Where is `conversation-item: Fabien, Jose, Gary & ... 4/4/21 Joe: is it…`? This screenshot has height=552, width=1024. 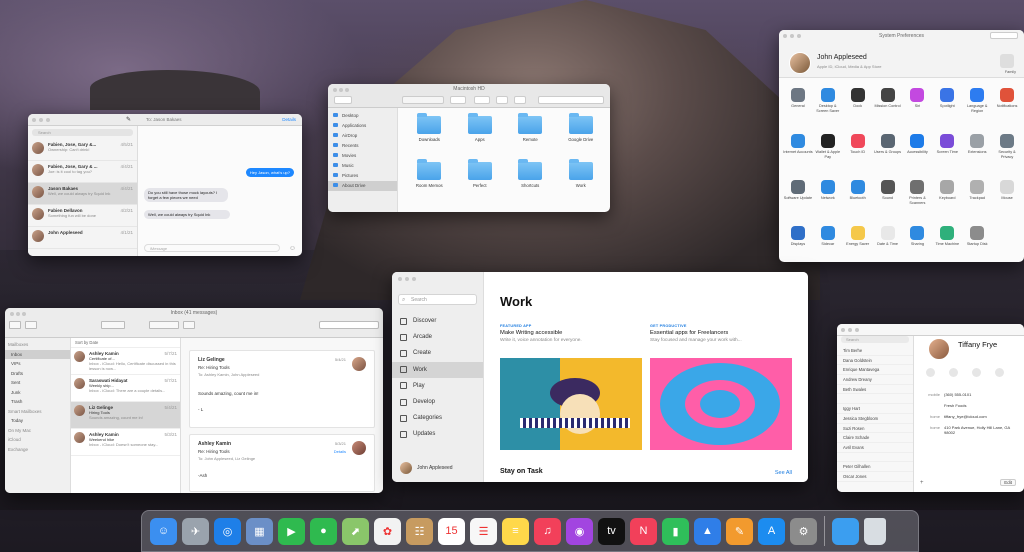
conversation-item: Fabien, Jose, Gary & ... 4/4/21 Joe: is it… is located at coordinates (82, 172).